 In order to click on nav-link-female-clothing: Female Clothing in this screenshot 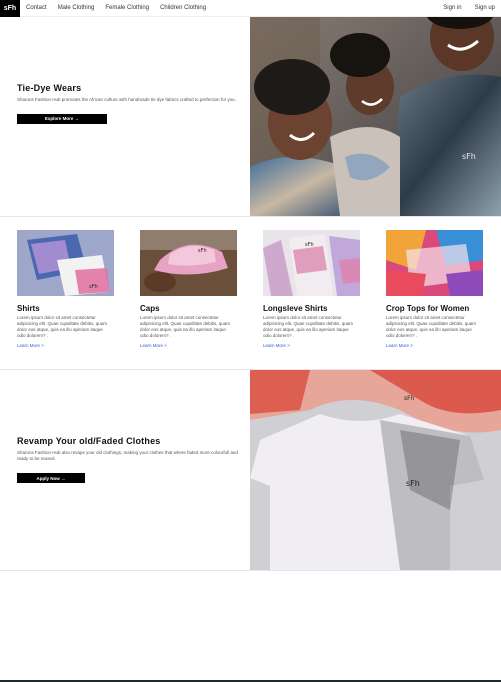, I will do `click(127, 8)`.